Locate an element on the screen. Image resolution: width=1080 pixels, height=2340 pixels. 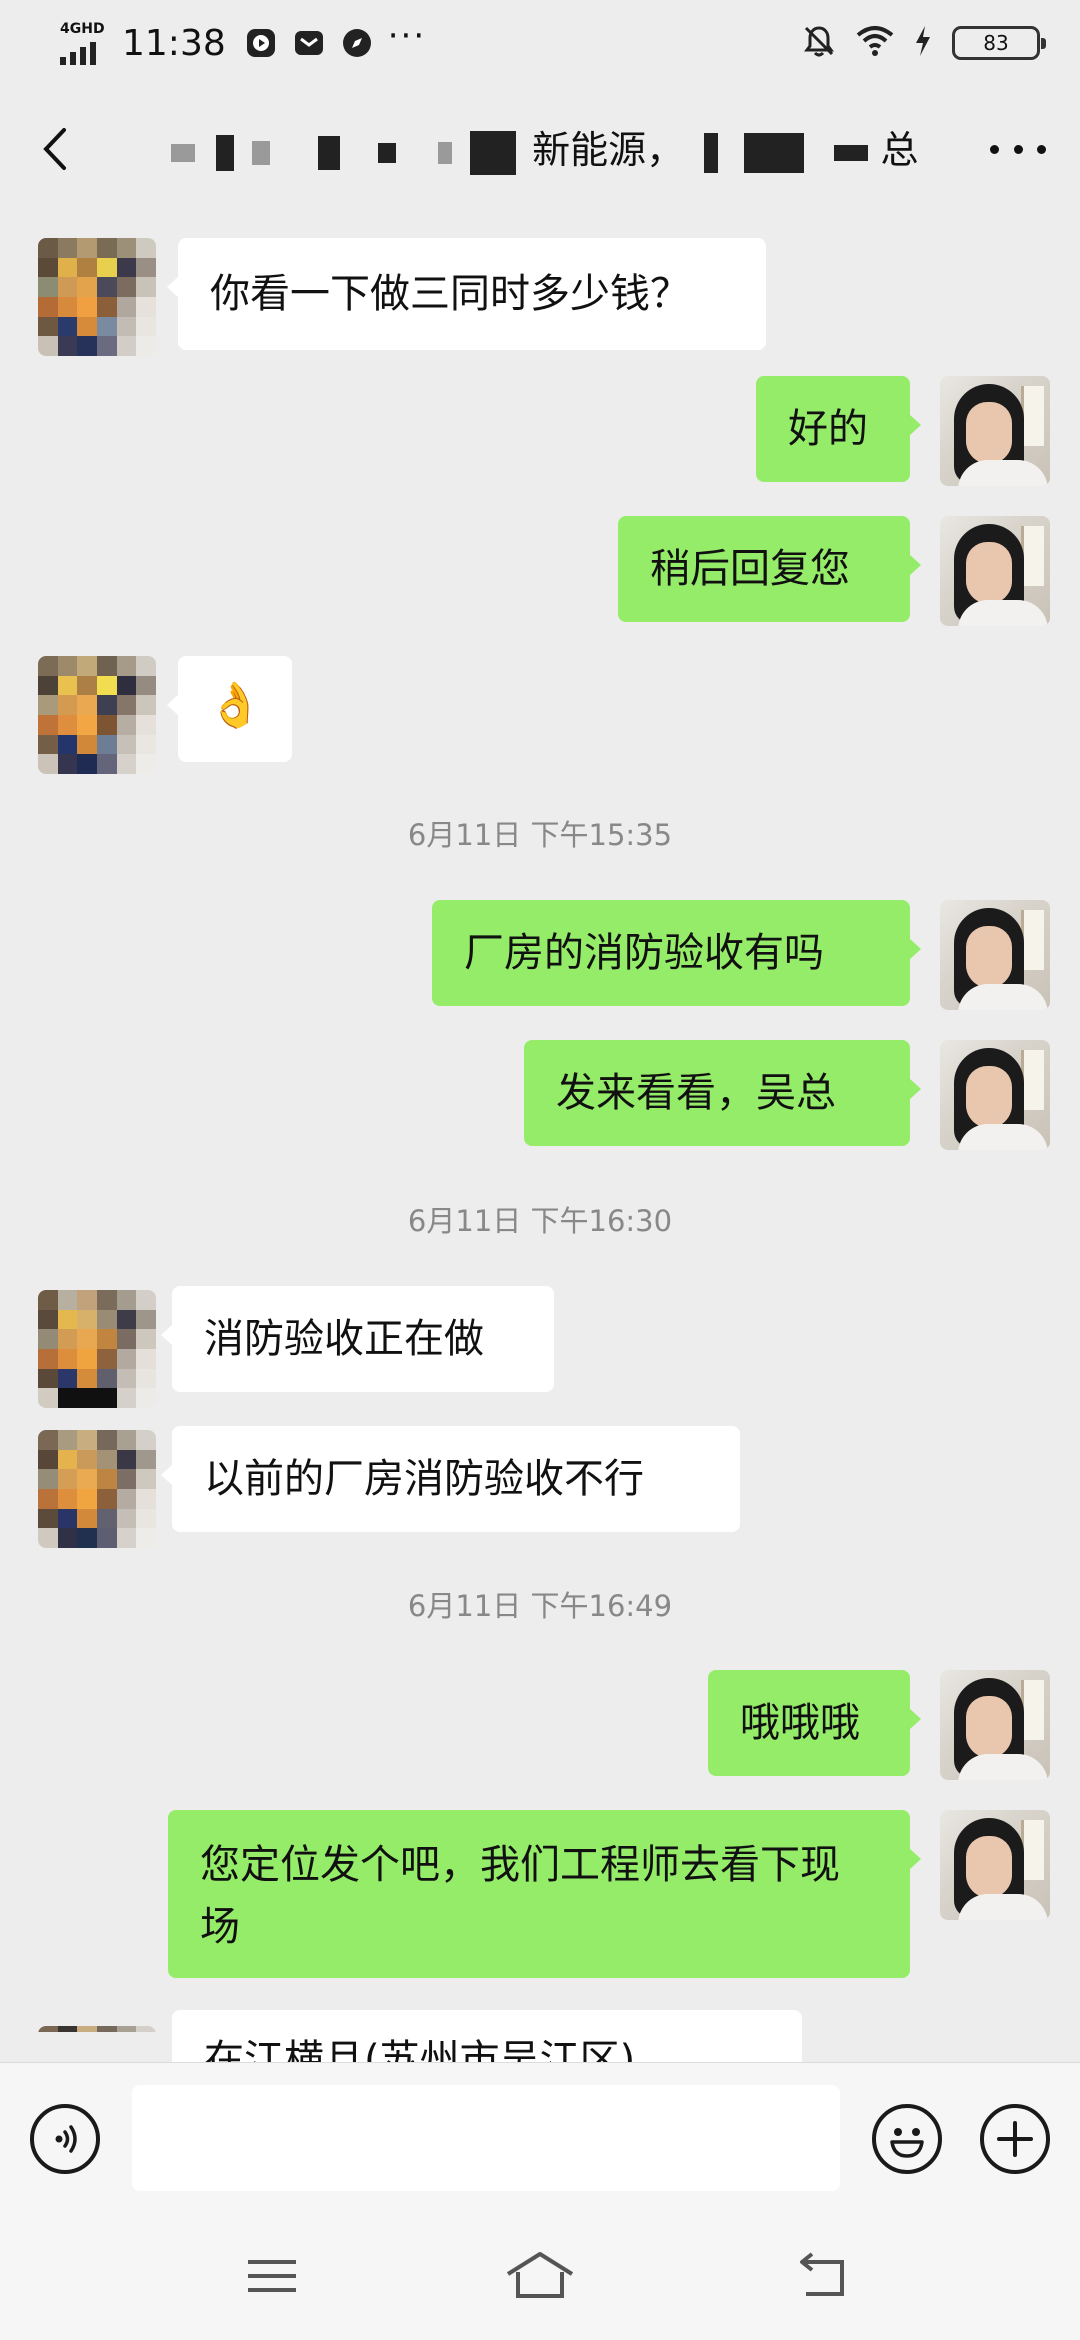
emoji-button is located at coordinates (907, 2139).